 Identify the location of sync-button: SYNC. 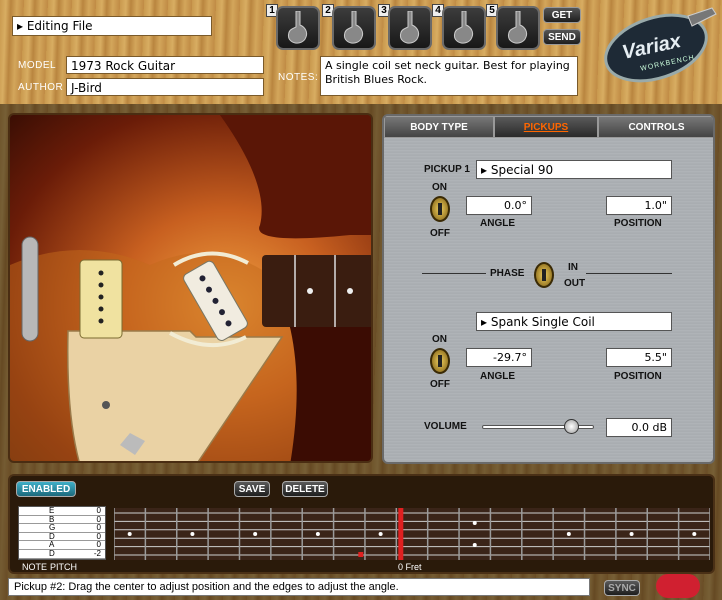
(622, 588).